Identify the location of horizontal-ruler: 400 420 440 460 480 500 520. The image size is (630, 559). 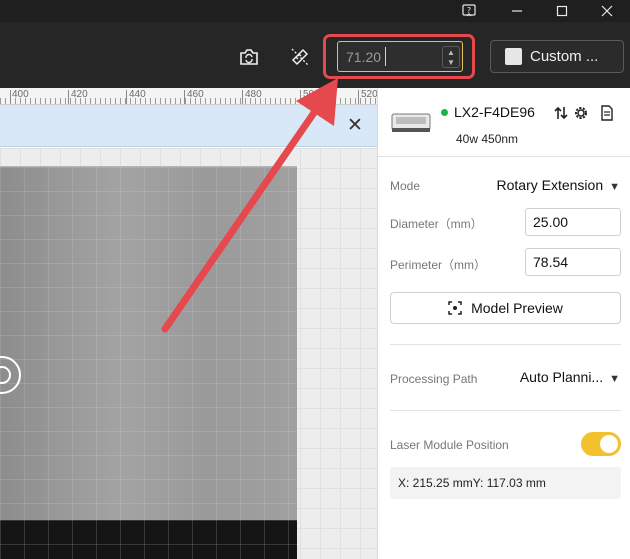
(188, 96).